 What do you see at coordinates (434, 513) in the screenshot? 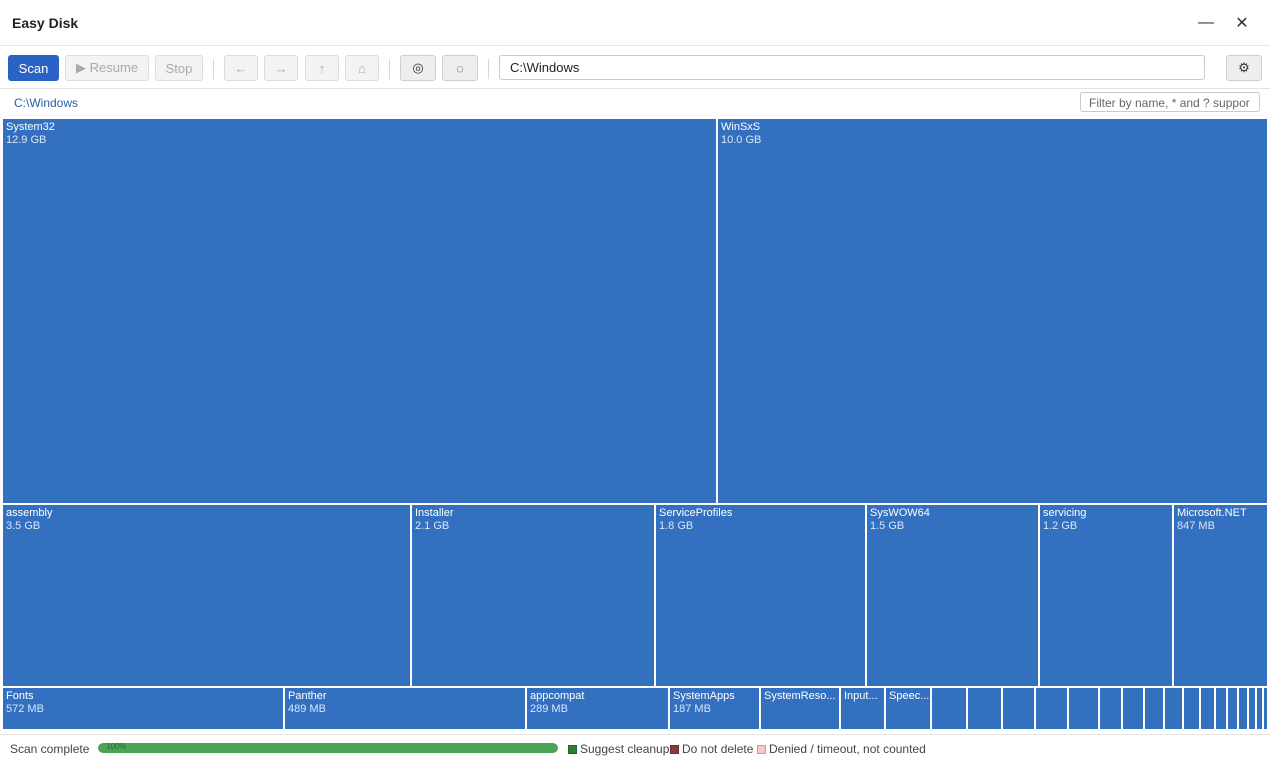
I see `tile-name: Installer` at bounding box center [434, 513].